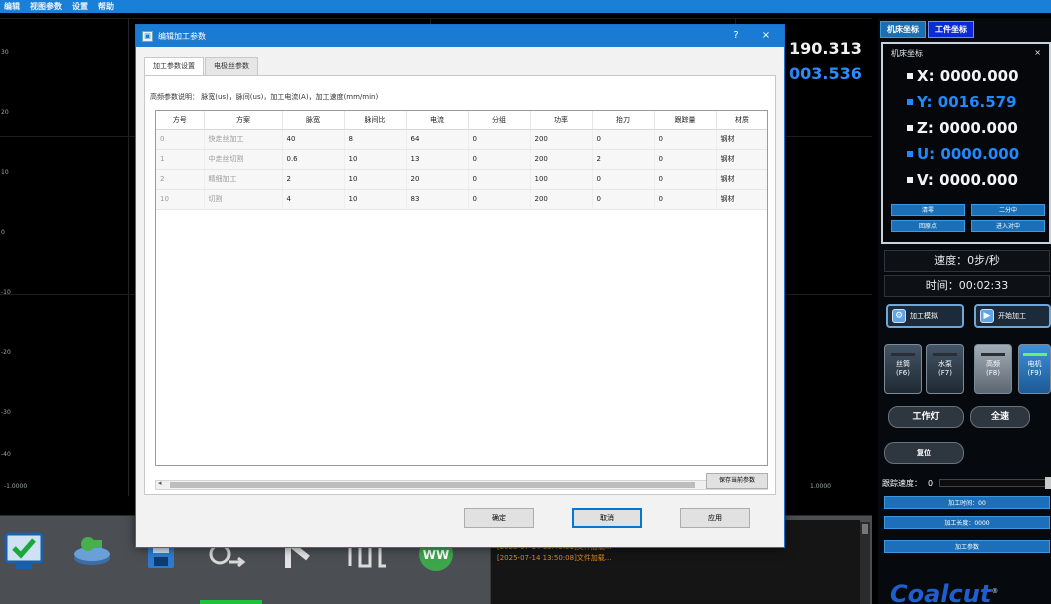 Image resolution: width=1051 pixels, height=604 pixels. Describe the element at coordinates (995, 483) in the screenshot. I see `tracking-speed-slider` at that location.